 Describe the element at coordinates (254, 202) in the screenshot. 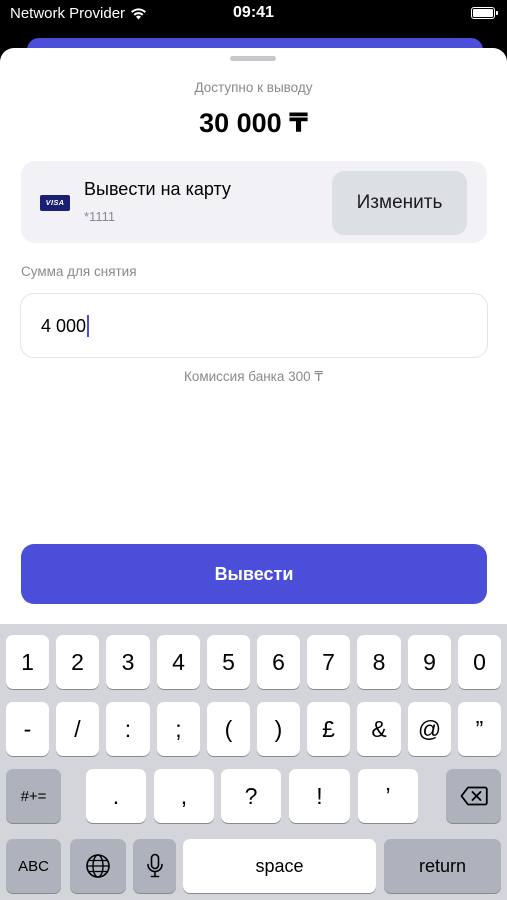

I see `payout-card-row: VISA Вывести на карту *1111 Изменить` at that location.